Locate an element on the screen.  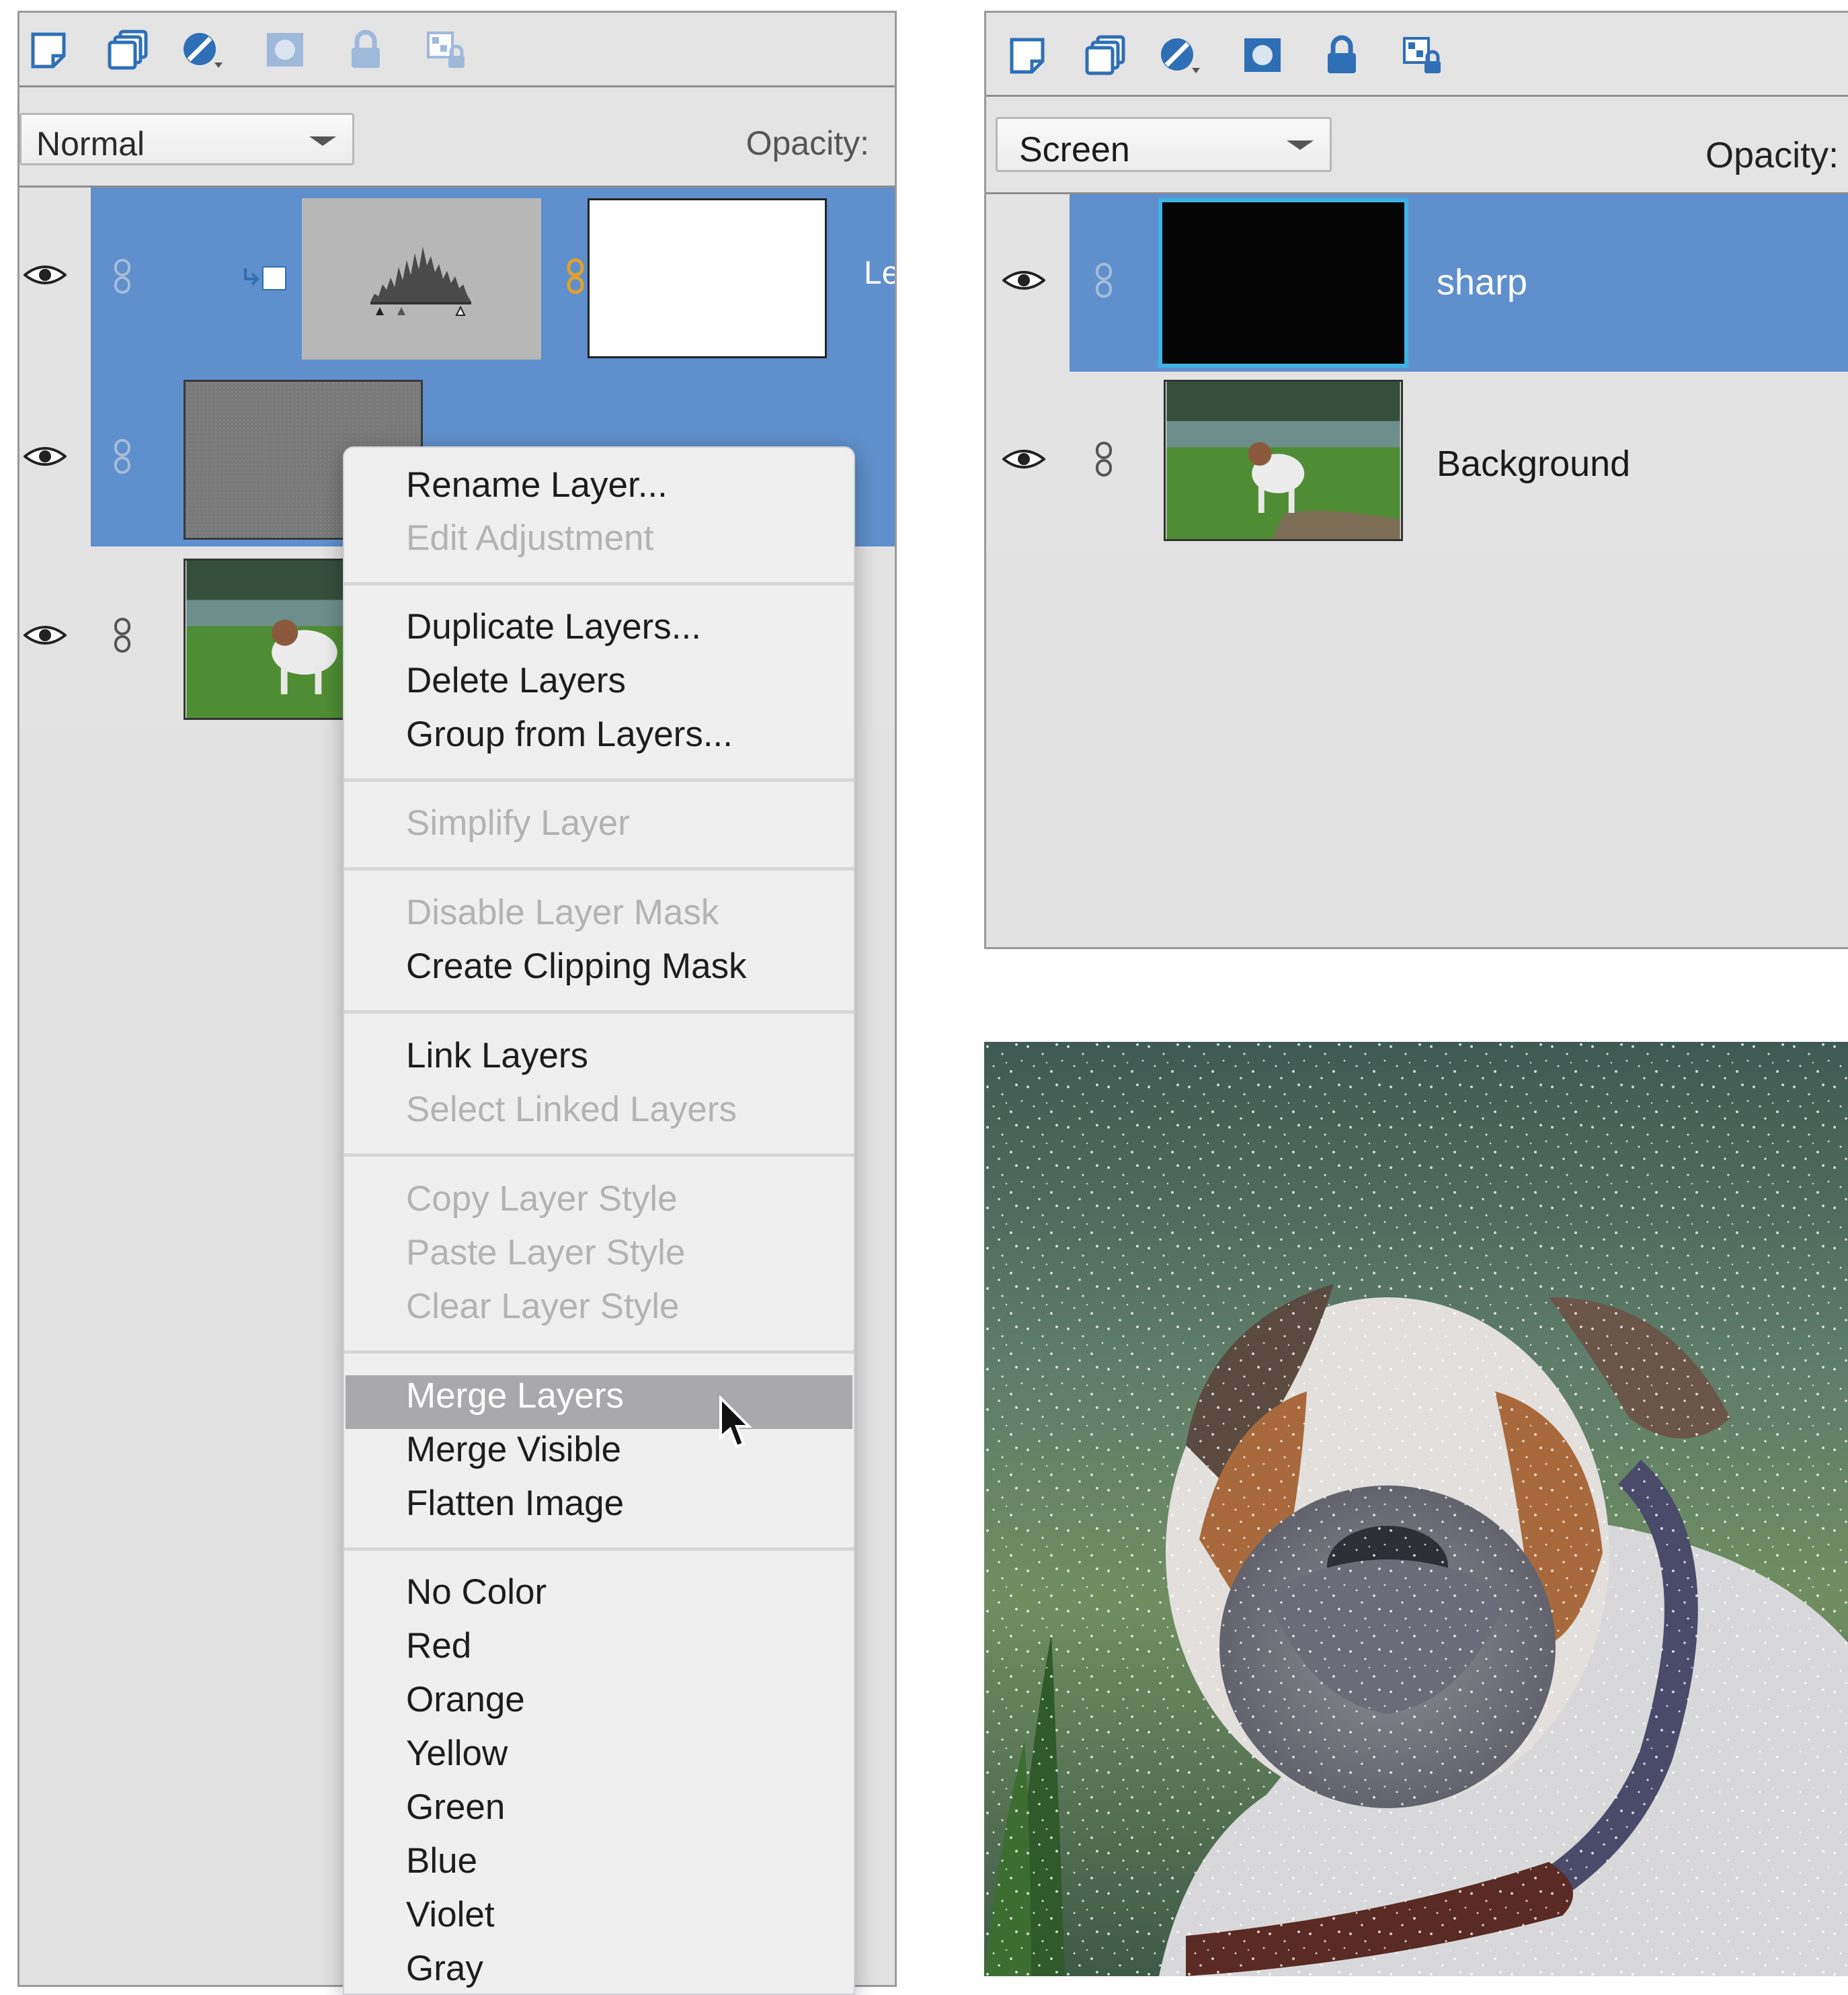
histogram-icon is located at coordinates (420, 281).